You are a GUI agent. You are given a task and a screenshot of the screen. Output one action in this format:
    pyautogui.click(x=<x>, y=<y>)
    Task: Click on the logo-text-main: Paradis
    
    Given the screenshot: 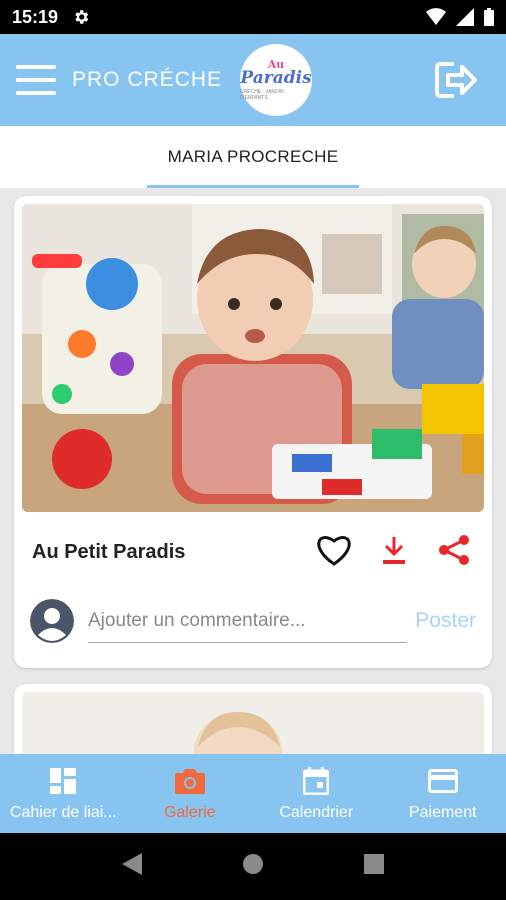 What is the action you would take?
    pyautogui.click(x=276, y=78)
    